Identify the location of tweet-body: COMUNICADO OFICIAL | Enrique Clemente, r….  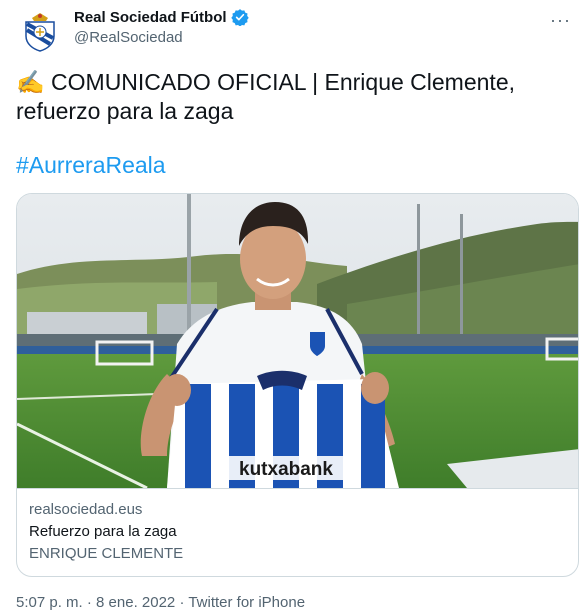
(265, 96).